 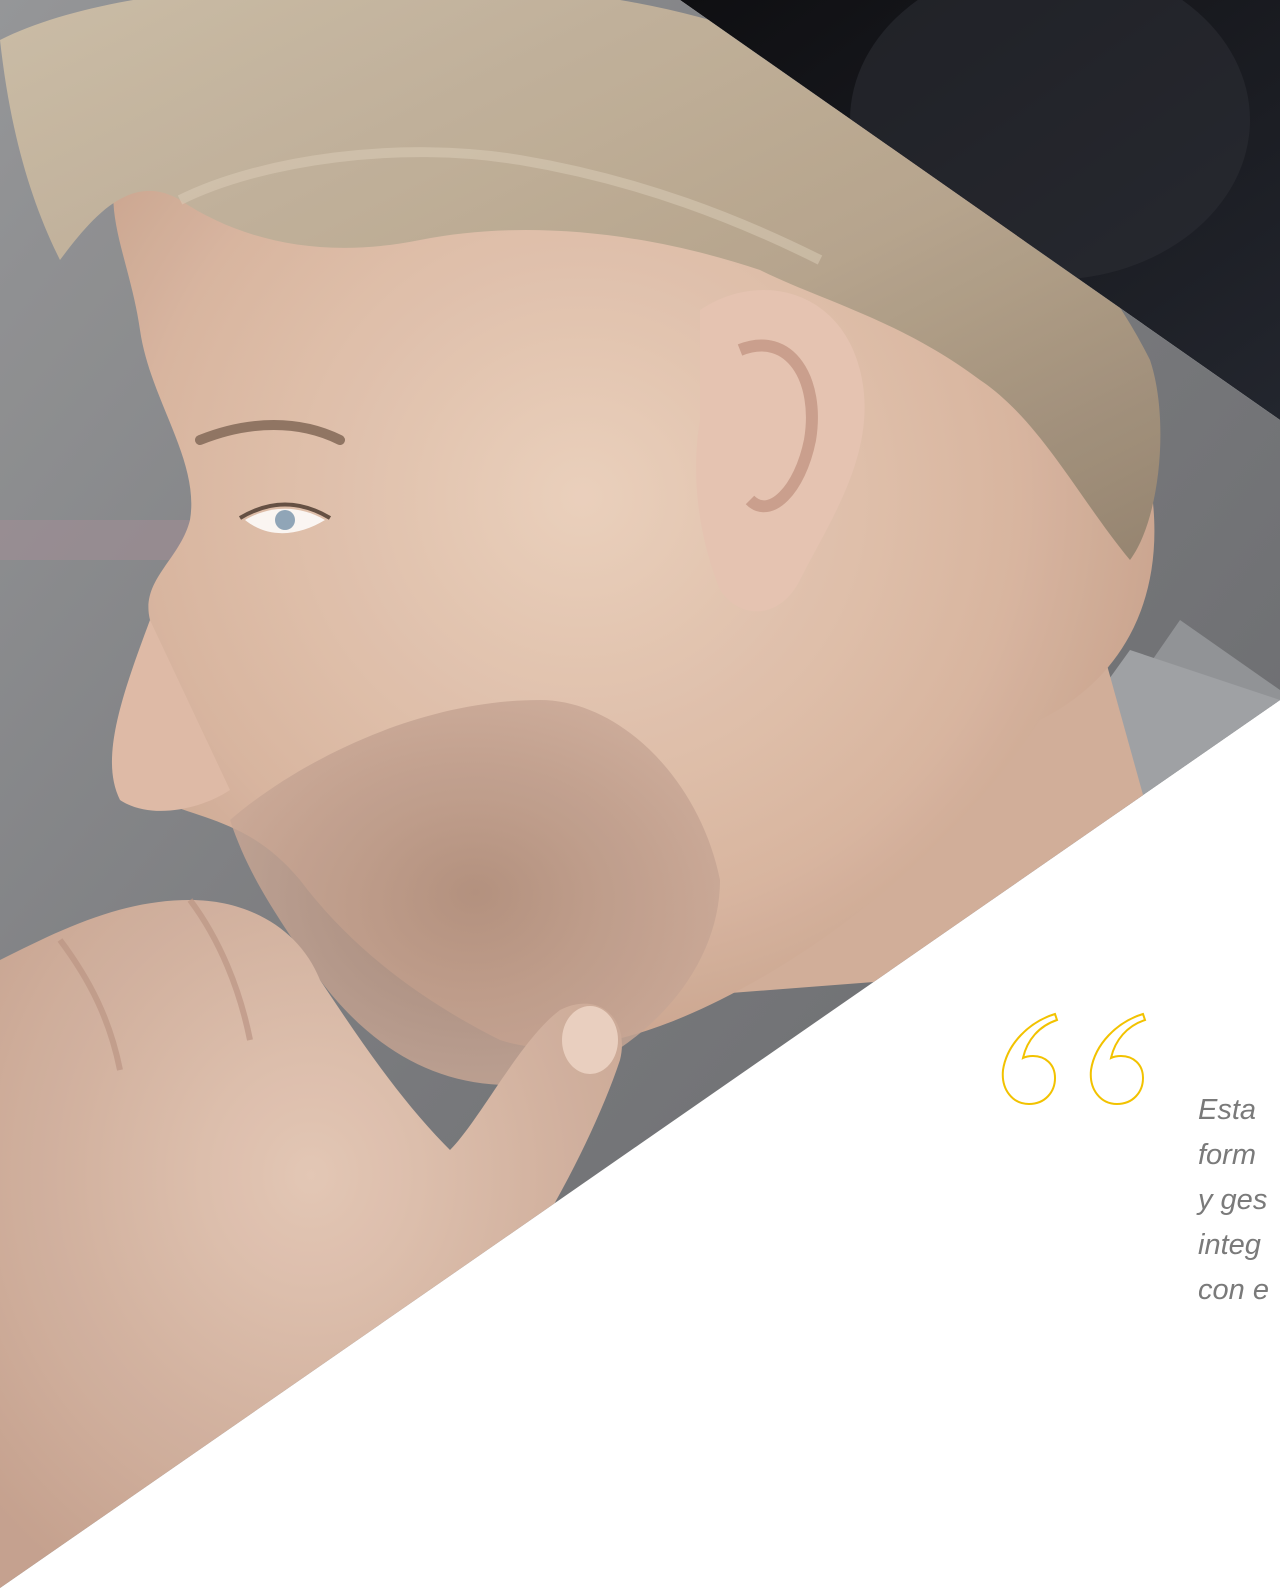 I want to click on quote-line: form, so click(x=1227, y=1155).